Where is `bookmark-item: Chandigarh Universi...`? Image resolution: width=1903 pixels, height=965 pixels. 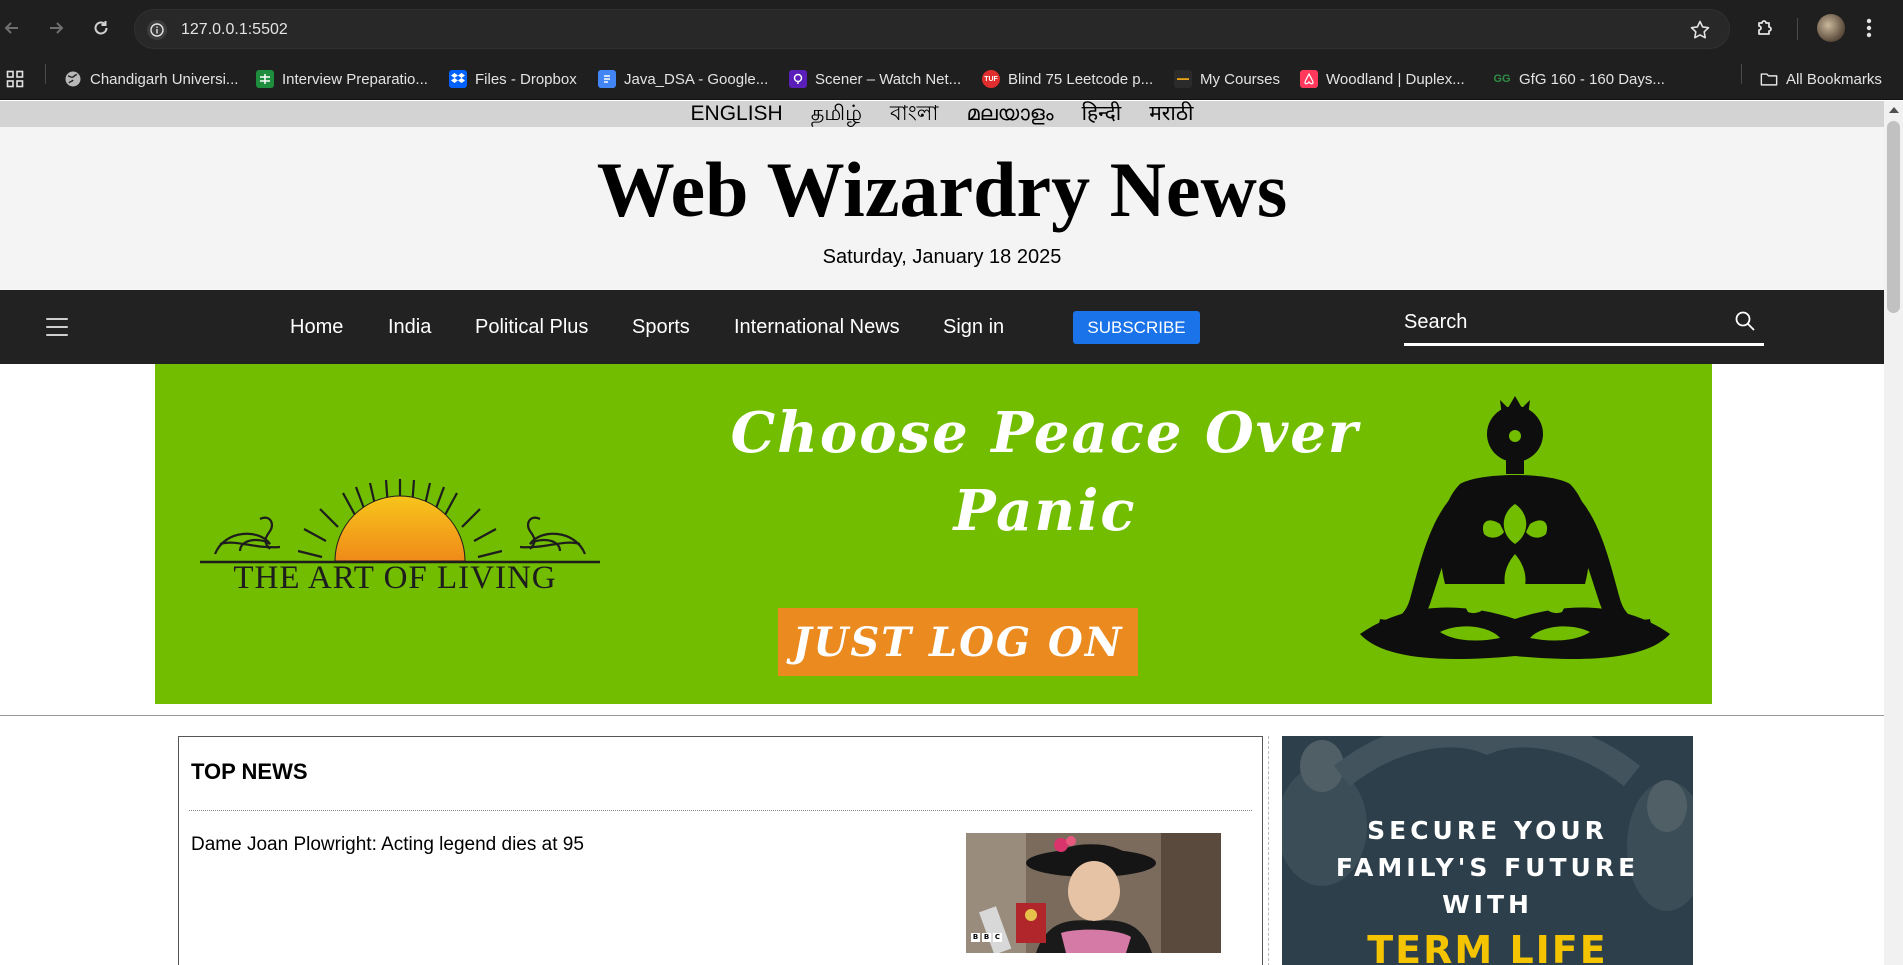
bookmark-item: Chandigarh Universi... is located at coordinates (151, 79).